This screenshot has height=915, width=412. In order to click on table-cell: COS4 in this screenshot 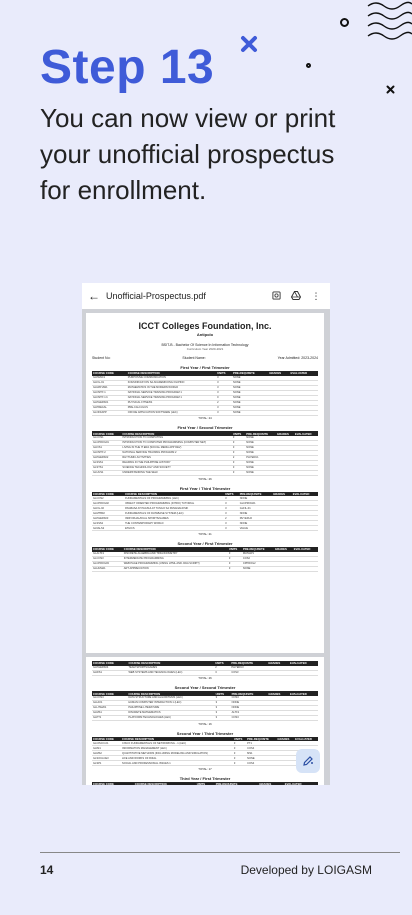, I will do `click(261, 763)`.